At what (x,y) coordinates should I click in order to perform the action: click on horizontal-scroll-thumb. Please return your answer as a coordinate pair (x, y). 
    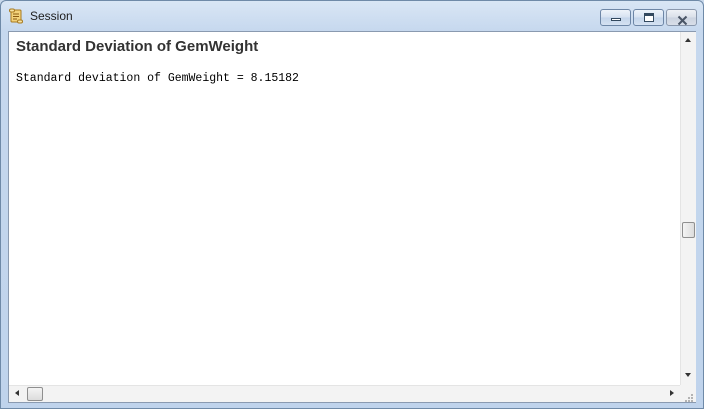
    Looking at the image, I should click on (35, 394).